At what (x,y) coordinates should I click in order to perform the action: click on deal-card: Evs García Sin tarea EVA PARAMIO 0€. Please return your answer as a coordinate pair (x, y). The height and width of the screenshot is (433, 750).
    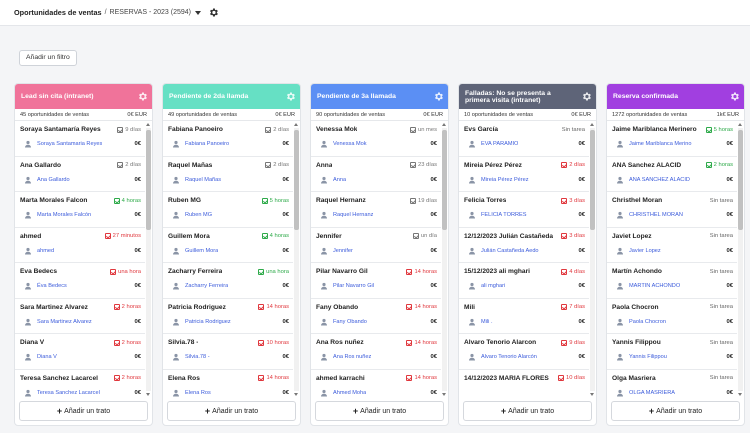
    Looking at the image, I should click on (524, 139).